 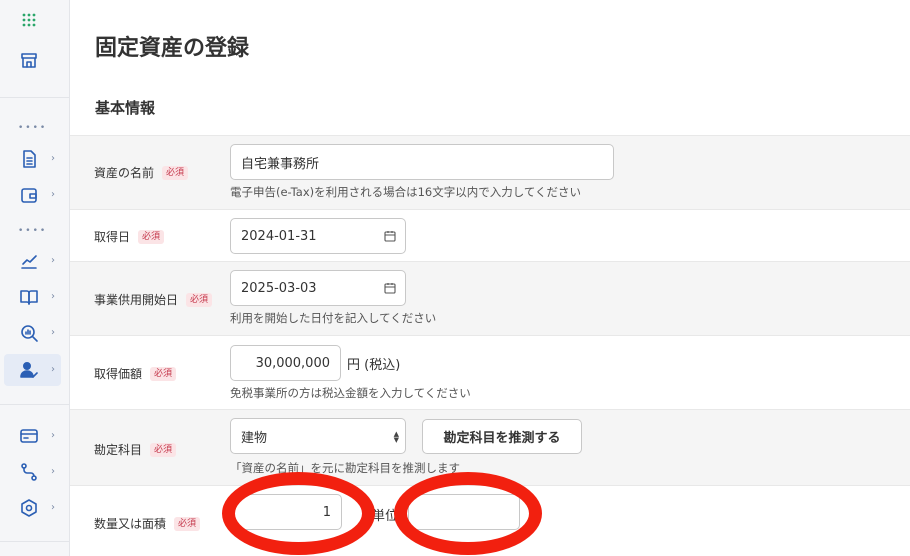 What do you see at coordinates (29, 159) in the screenshot?
I see `document-icon` at bounding box center [29, 159].